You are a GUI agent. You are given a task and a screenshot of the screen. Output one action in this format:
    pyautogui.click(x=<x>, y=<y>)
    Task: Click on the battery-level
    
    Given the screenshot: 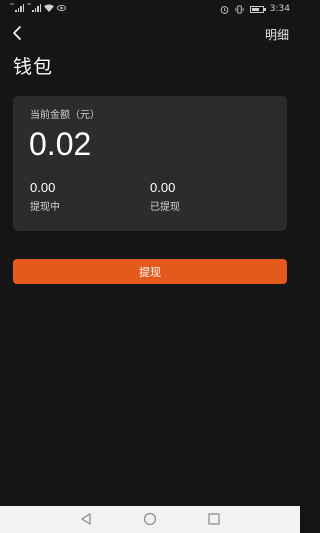 What is the action you would take?
    pyautogui.click(x=255, y=9)
    